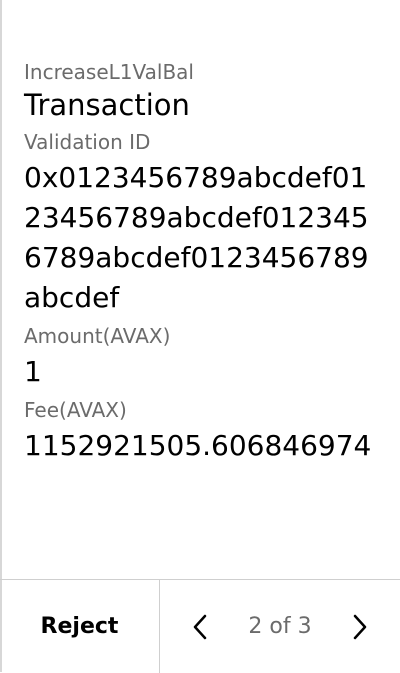 The image size is (400, 673). I want to click on chevron-left-icon, so click(200, 627).